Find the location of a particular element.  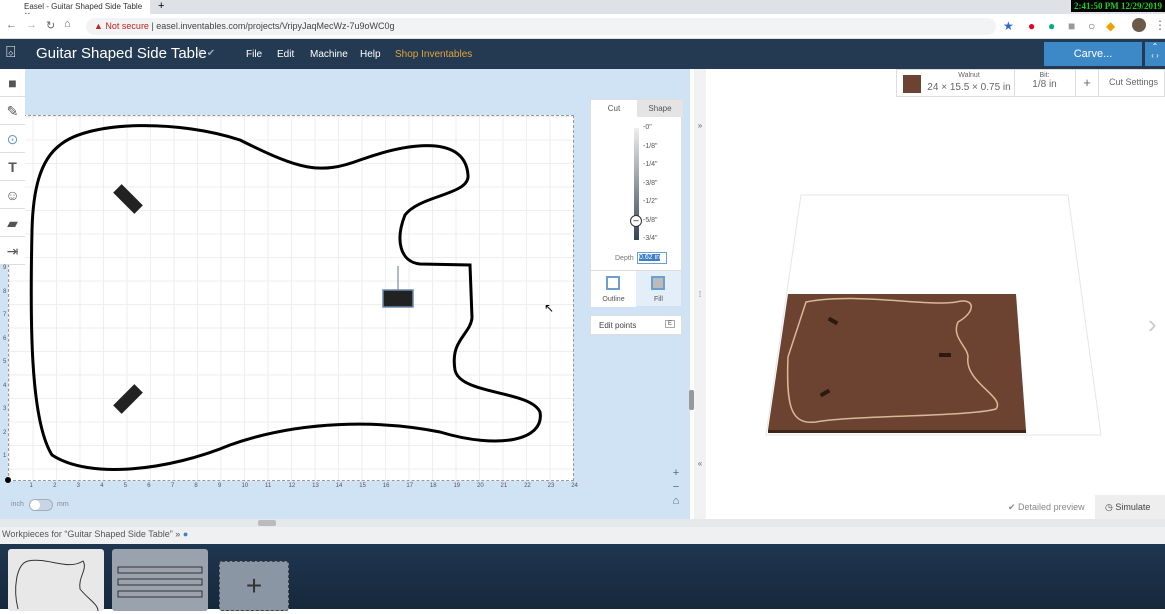

collapse-icon: » is located at coordinates (177, 534).